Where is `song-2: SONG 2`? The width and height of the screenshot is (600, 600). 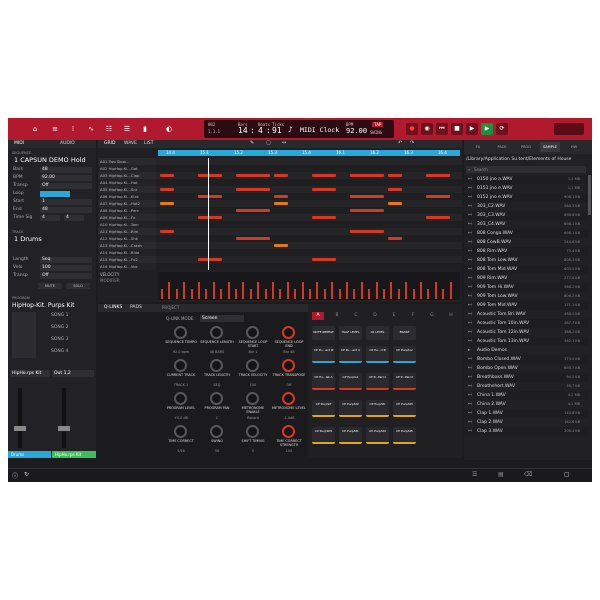
song-2: SONG 2 is located at coordinates (68, 328).